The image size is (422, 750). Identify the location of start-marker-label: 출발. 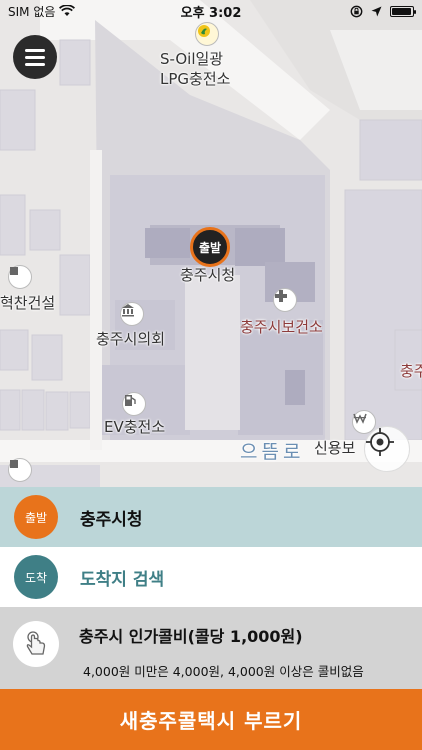
(210, 247).